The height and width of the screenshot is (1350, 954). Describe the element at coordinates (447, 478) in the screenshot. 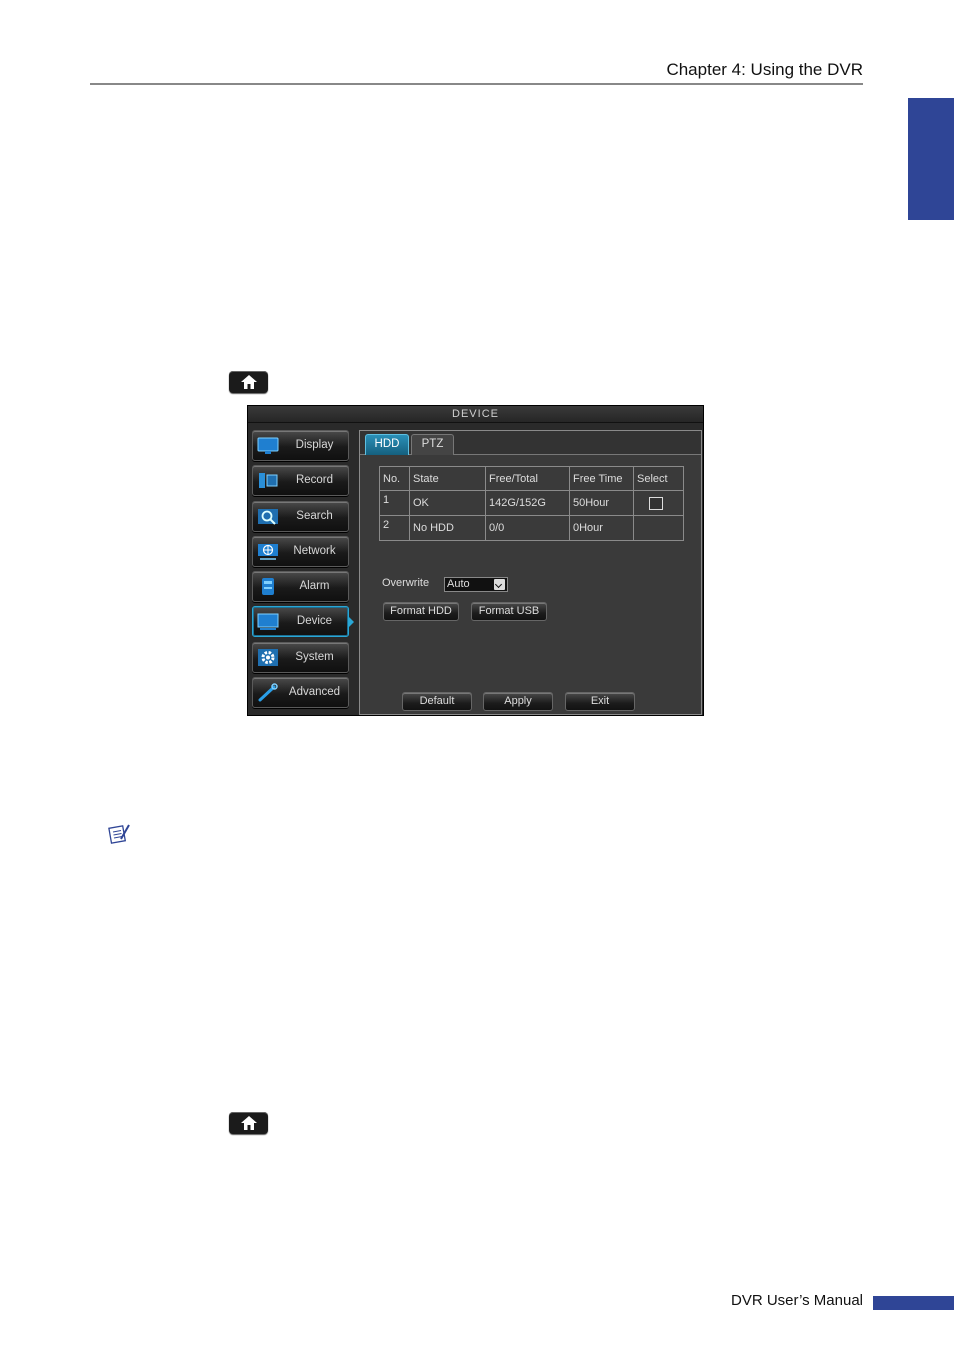

I see `column-header: State` at that location.